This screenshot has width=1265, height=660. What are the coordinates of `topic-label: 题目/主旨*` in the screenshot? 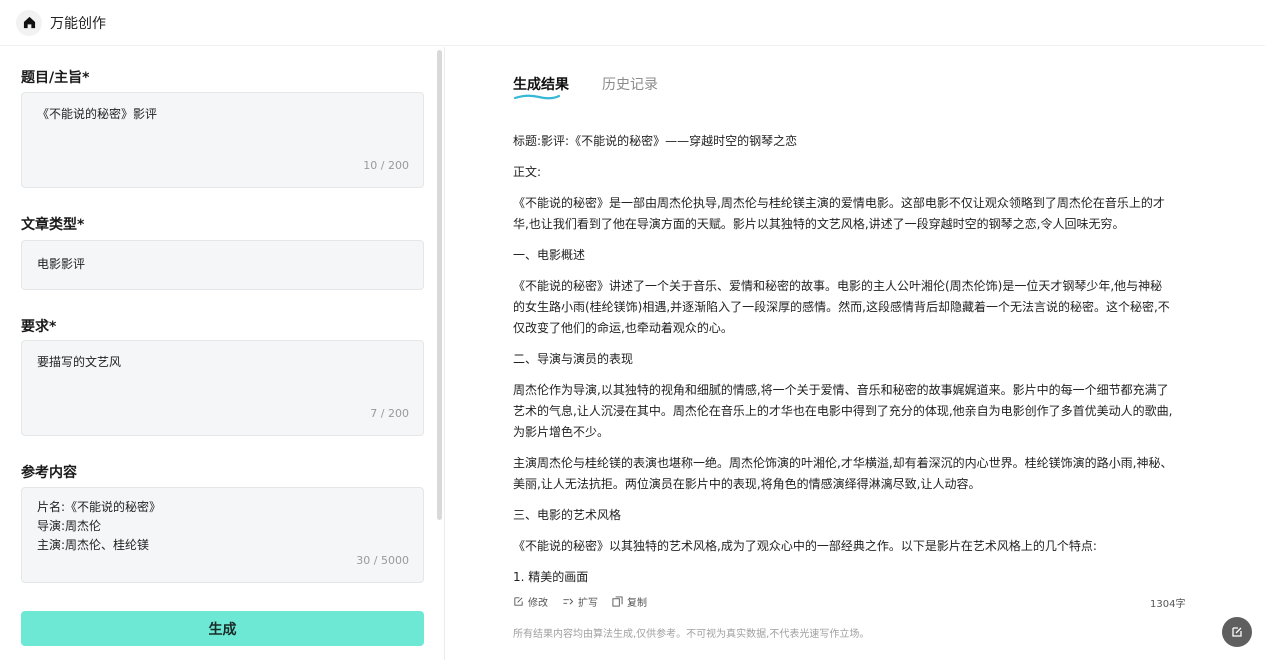 It's located at (55, 78).